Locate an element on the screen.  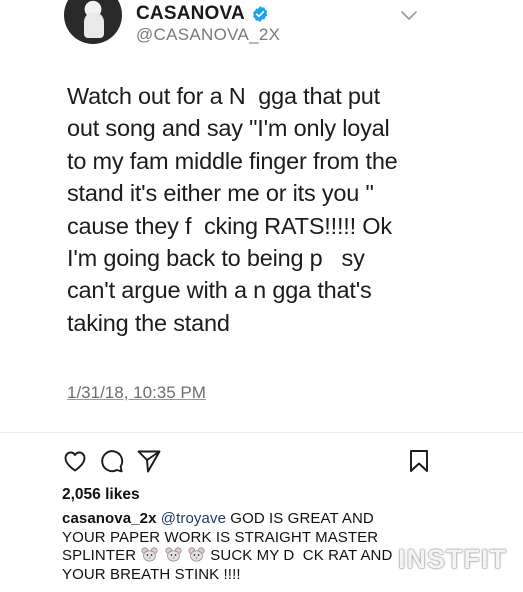
tweet-text-line: stand it's either me or its you " is located at coordinates (220, 193).